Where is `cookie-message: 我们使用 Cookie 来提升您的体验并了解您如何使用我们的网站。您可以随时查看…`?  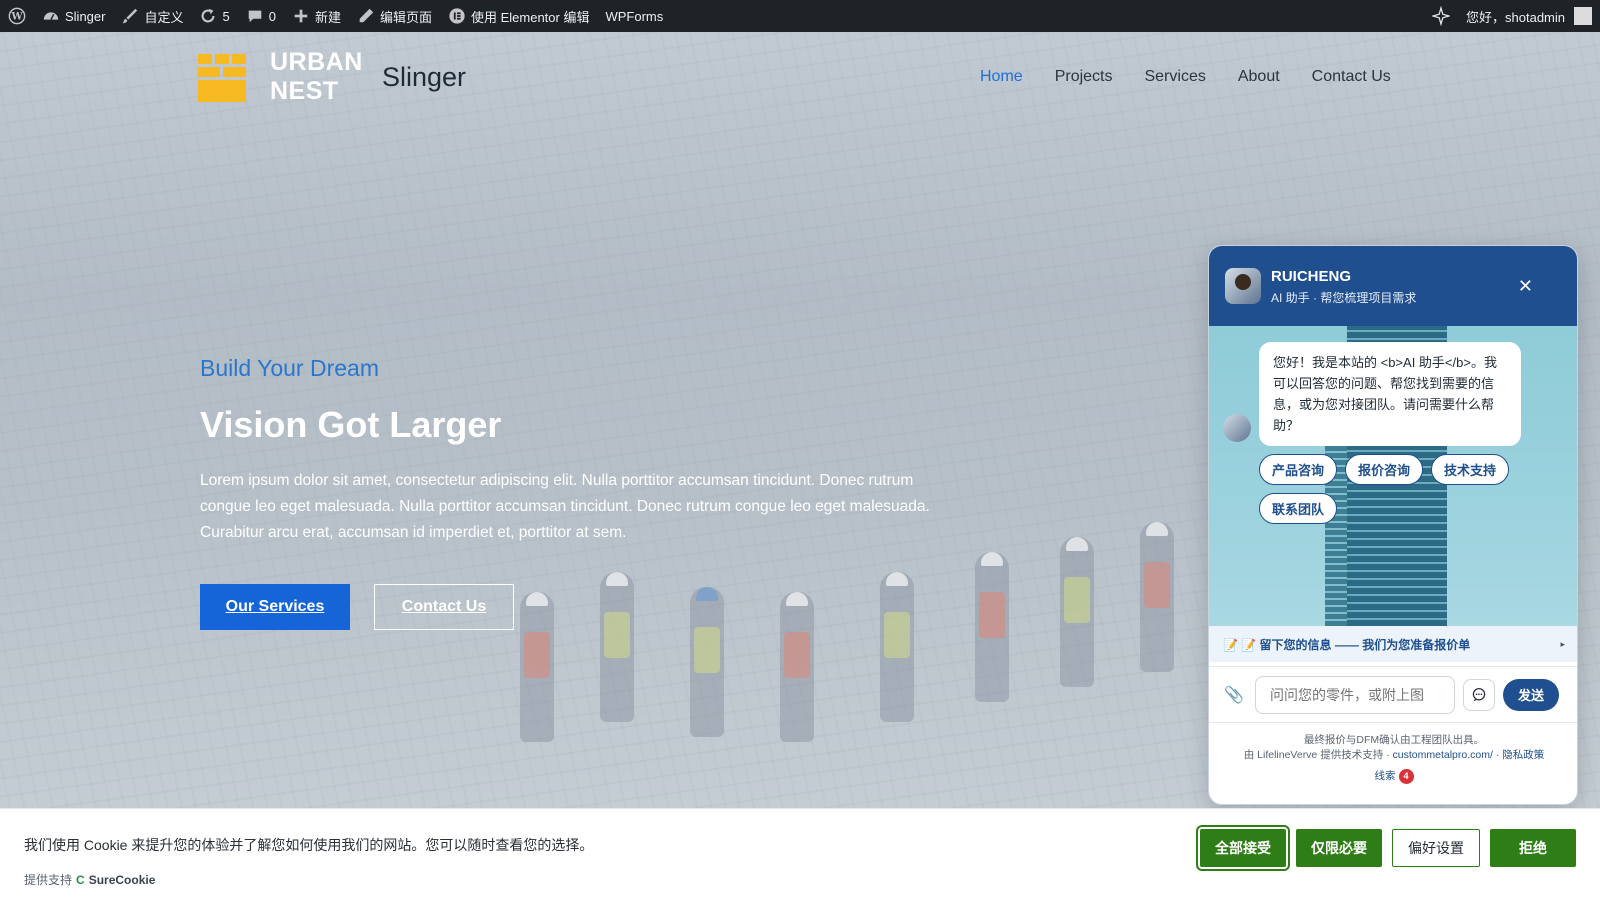
cookie-message: 我们使用 Cookie 来提升您的体验并了解您如何使用我们的网站。您可以随时查看… is located at coordinates (309, 845).